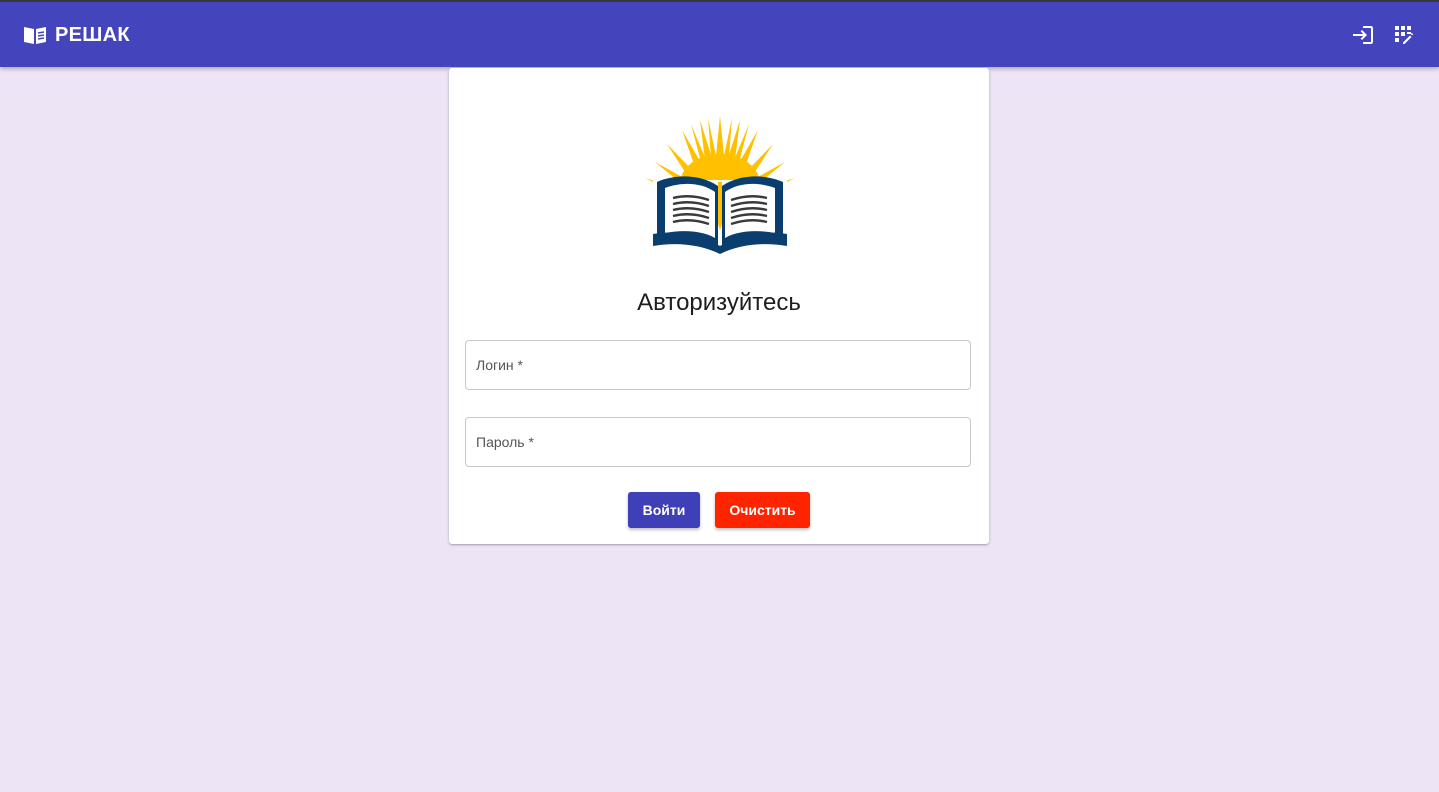  What do you see at coordinates (35, 35) in the screenshot?
I see `open-book-icon` at bounding box center [35, 35].